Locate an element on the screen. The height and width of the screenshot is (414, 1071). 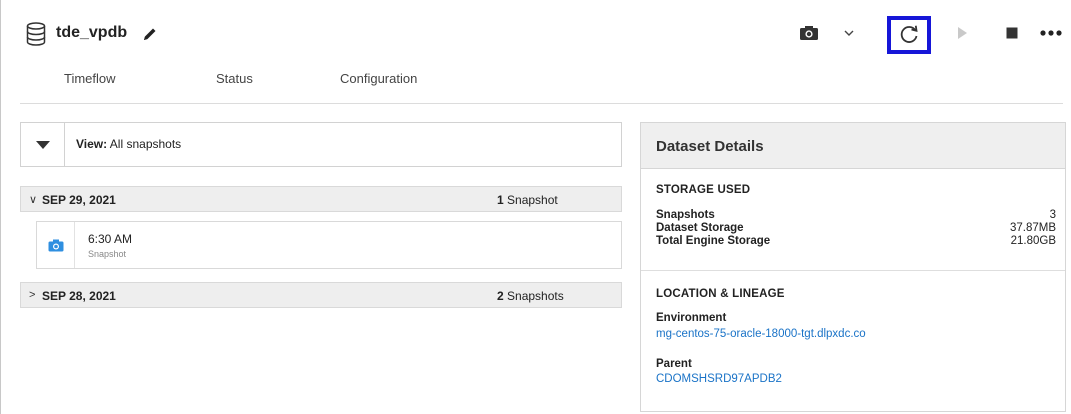
more-actions-button is located at coordinates (1051, 33).